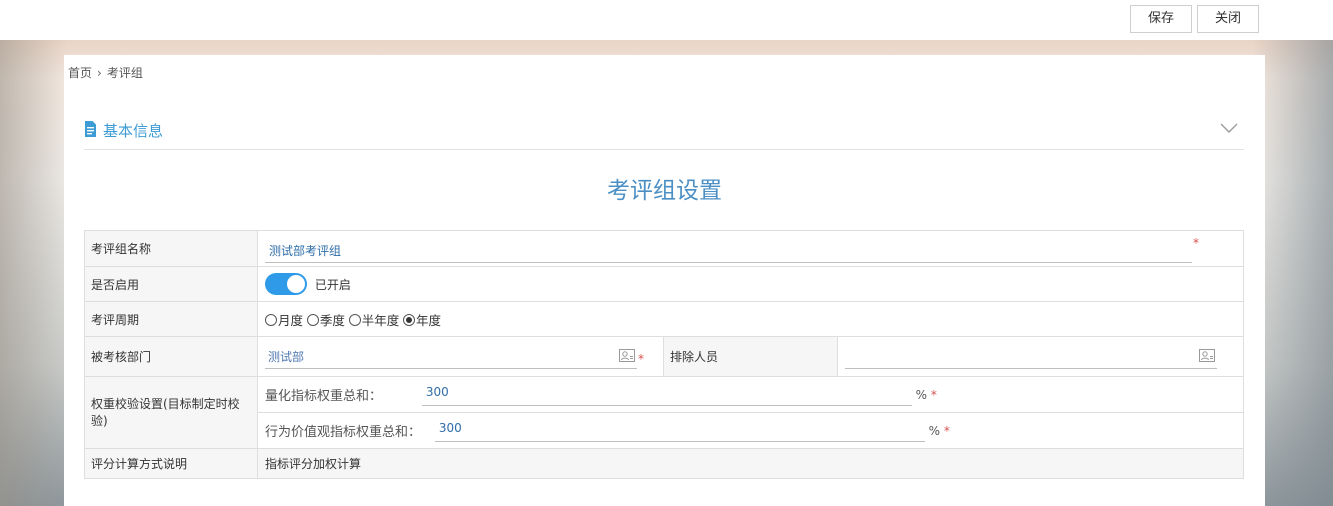 Image resolution: width=1333 pixels, height=506 pixels. I want to click on department-value: 测试部, so click(286, 356).